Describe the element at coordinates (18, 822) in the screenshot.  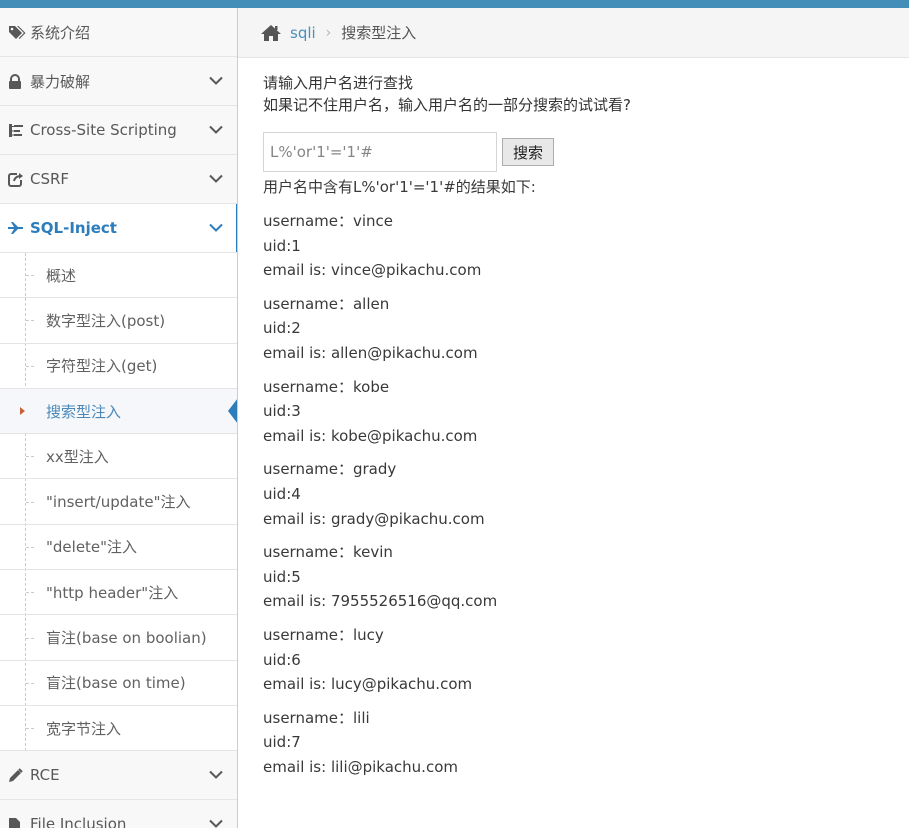
I see `file-icon` at that location.